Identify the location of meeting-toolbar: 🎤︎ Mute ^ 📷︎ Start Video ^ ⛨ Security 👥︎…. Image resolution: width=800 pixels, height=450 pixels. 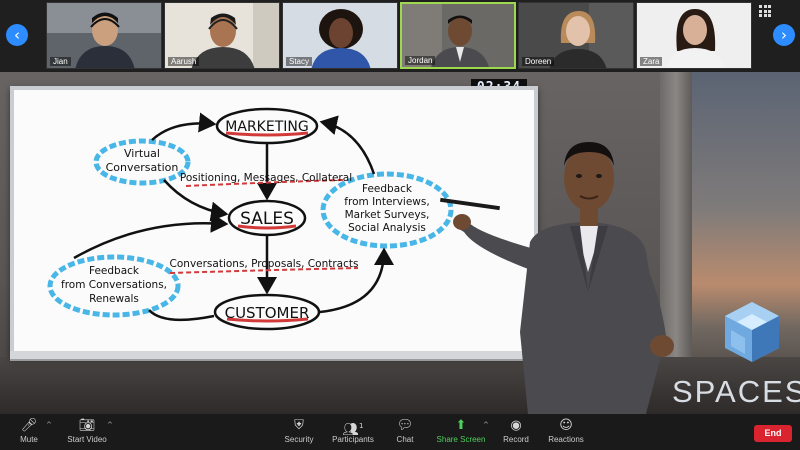
(400, 432).